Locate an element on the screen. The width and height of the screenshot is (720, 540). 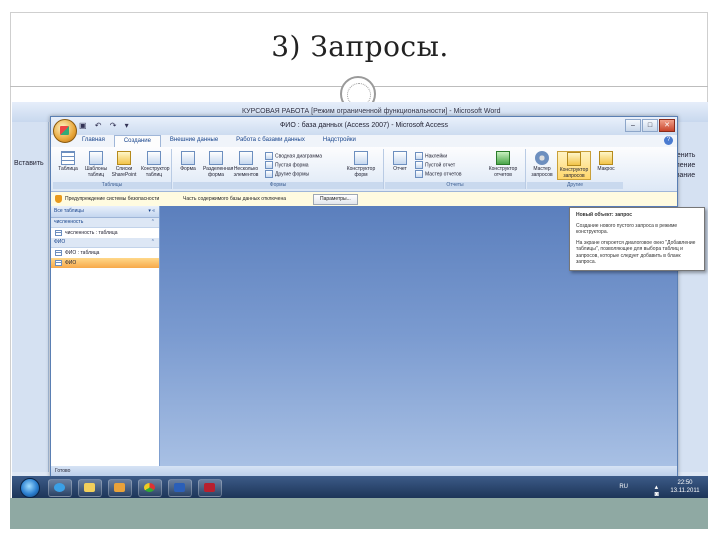
macro-label: Макрос is located at coordinates (606, 169).